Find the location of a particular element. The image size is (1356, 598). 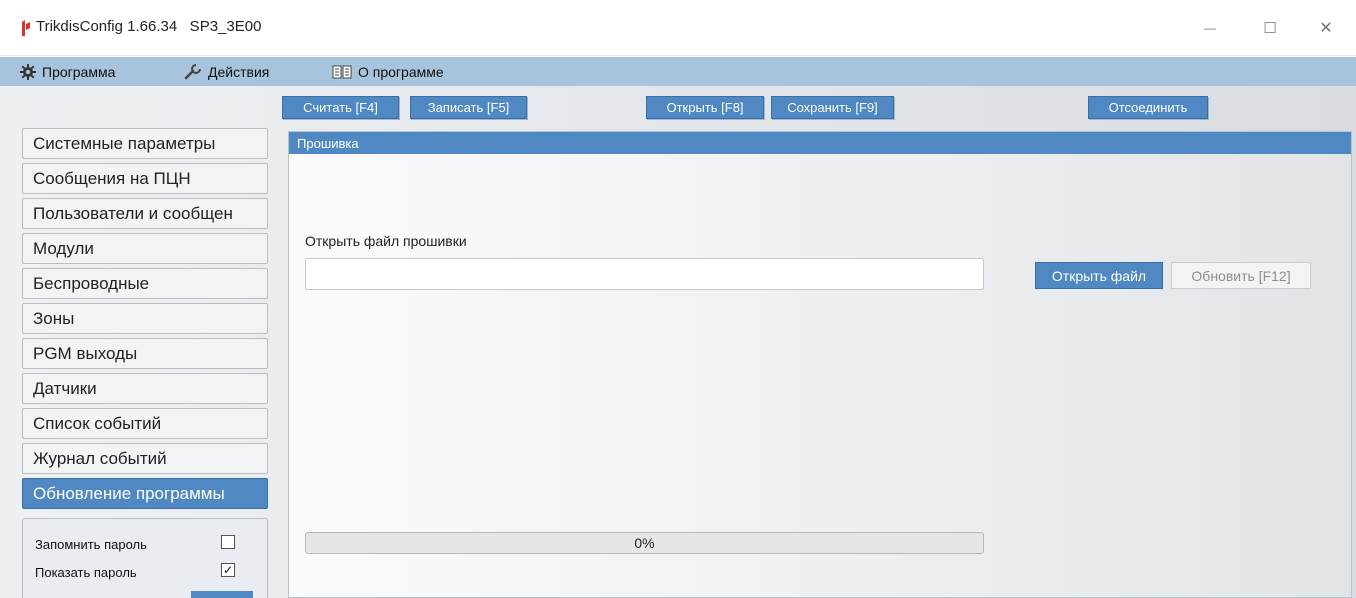

close-button: ✕ is located at coordinates (1326, 28).